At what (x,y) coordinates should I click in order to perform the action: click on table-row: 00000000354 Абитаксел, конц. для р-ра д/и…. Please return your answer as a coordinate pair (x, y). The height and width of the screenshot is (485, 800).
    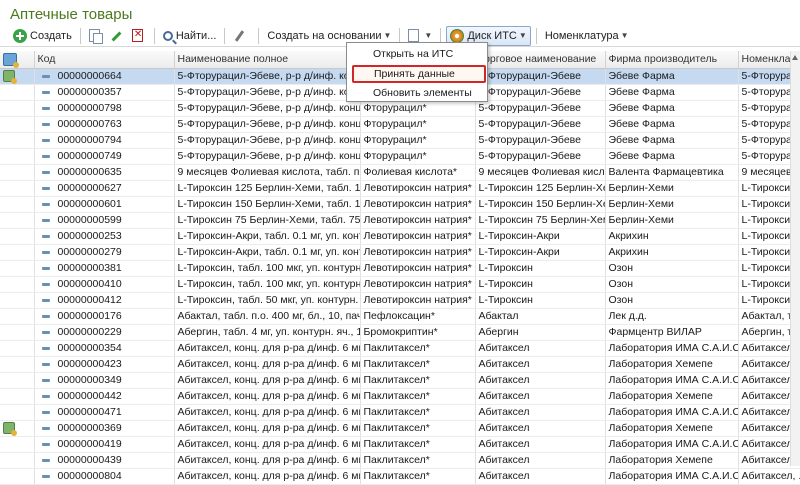
    Looking at the image, I should click on (400, 348).